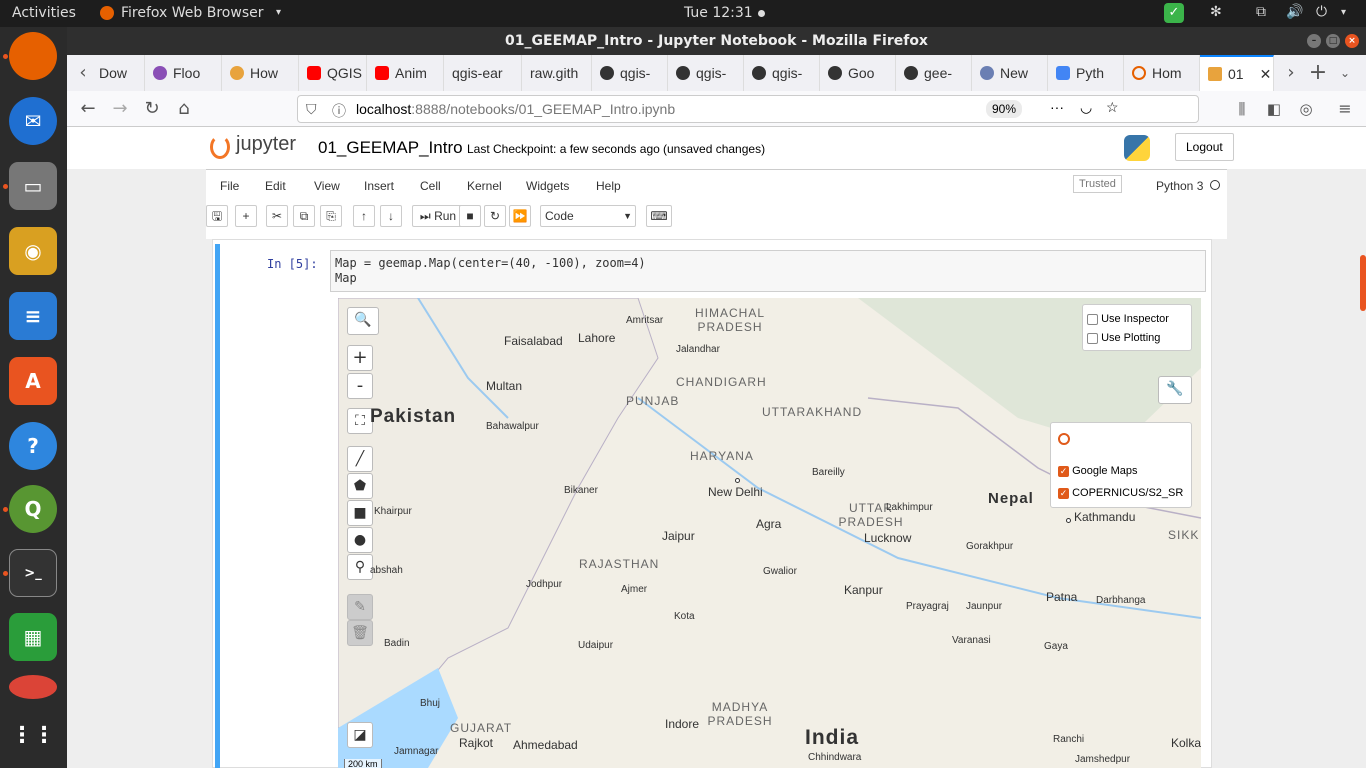 Image resolution: width=1366 pixels, height=768 pixels. I want to click on menu-insert: Insert, so click(379, 186).